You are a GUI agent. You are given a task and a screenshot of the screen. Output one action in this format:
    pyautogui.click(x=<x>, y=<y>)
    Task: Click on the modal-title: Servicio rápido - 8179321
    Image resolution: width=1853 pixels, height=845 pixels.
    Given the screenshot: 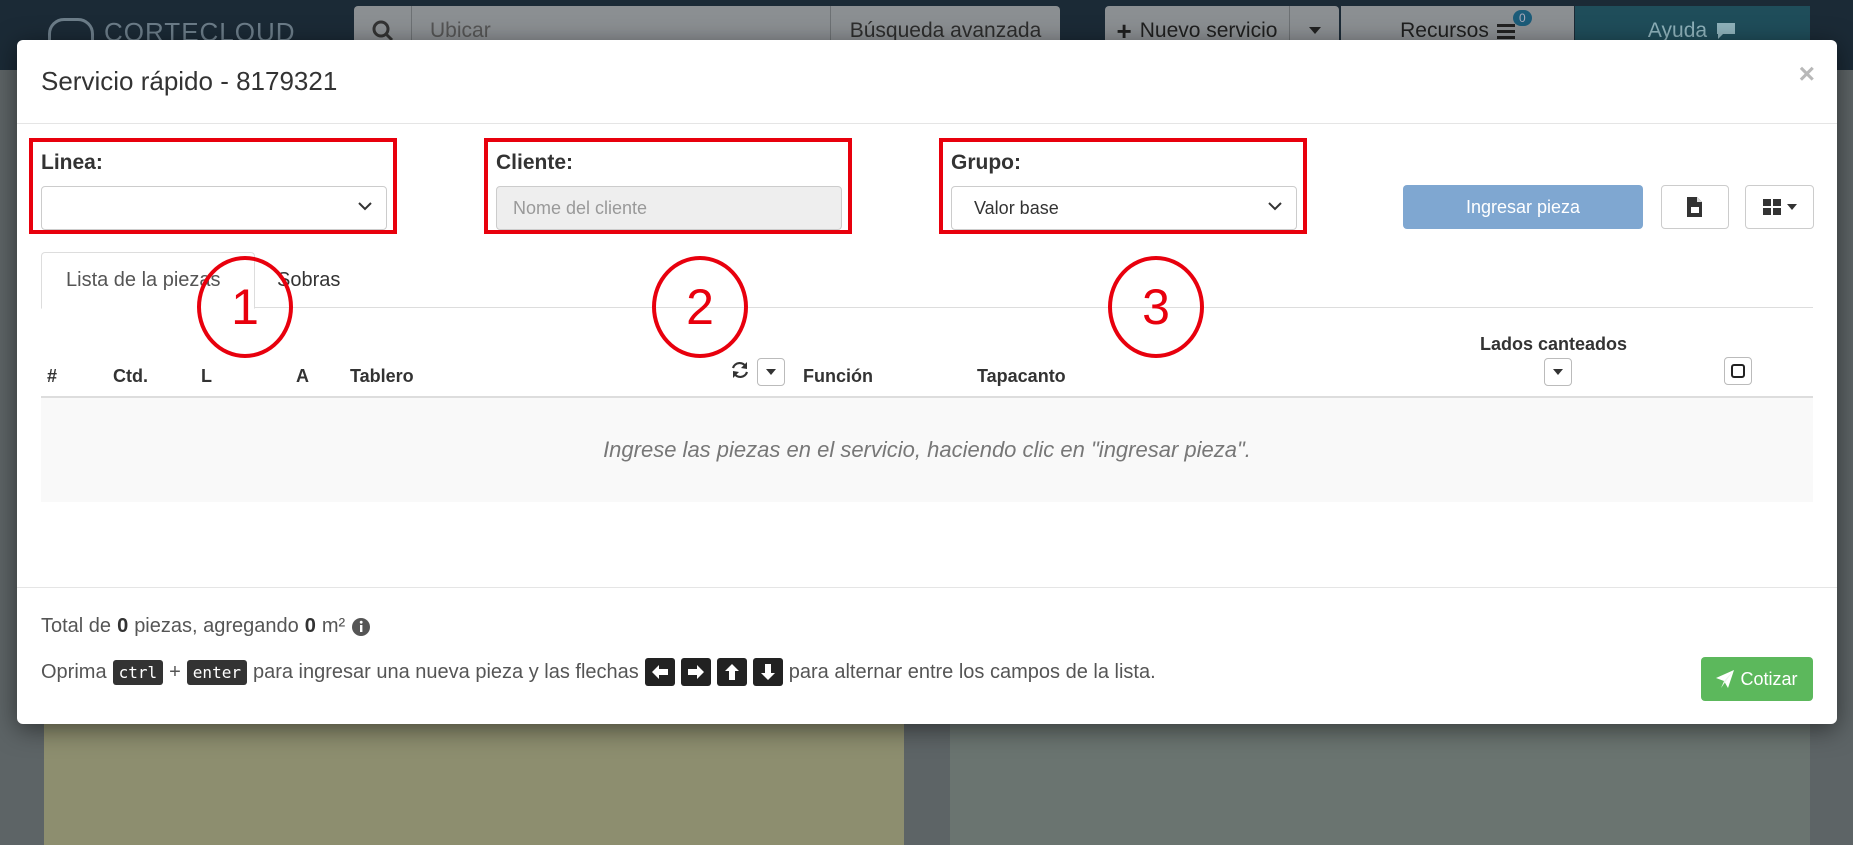 What is the action you would take?
    pyautogui.click(x=189, y=81)
    